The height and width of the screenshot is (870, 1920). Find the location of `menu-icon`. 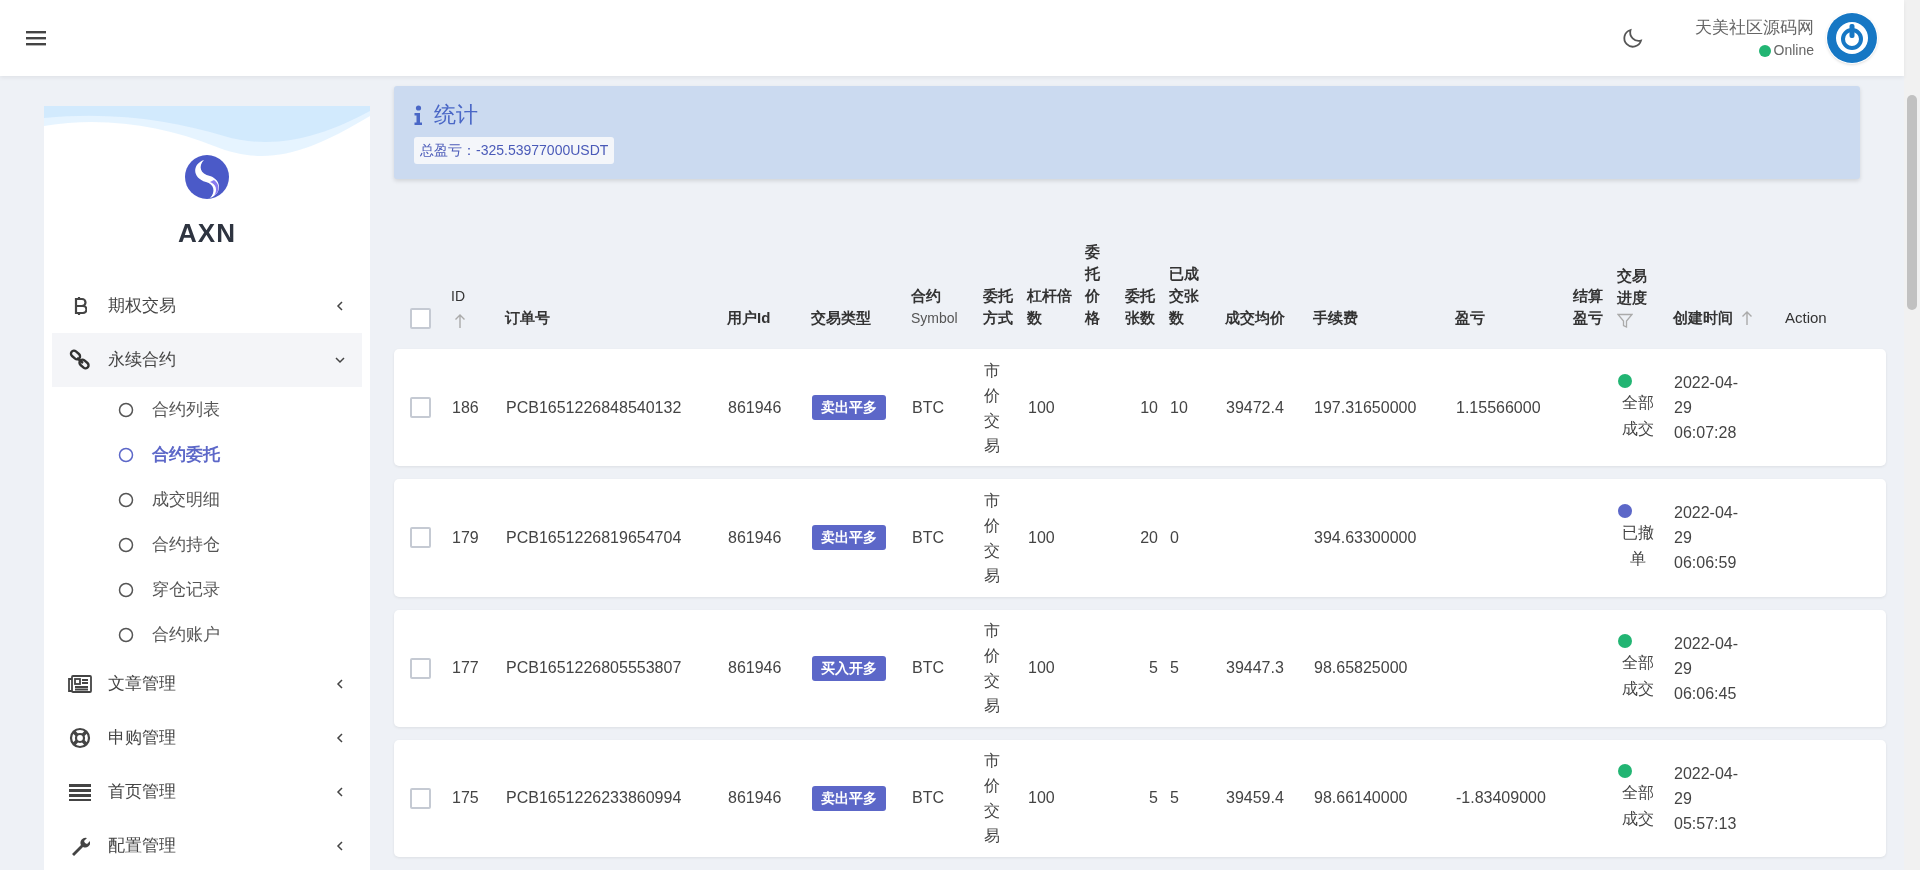

menu-icon is located at coordinates (36, 38).